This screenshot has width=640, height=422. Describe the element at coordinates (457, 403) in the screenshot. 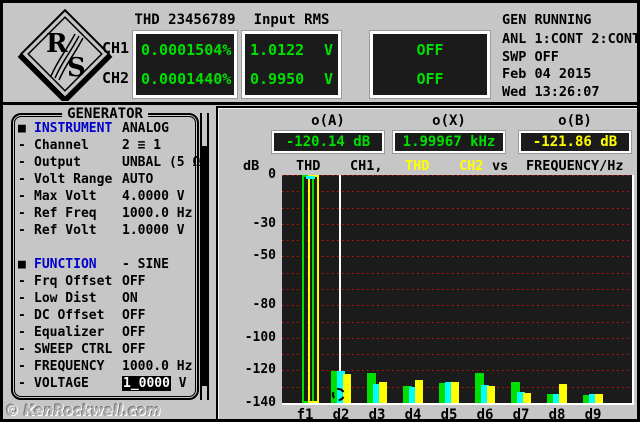

I see `gridline--140db` at that location.